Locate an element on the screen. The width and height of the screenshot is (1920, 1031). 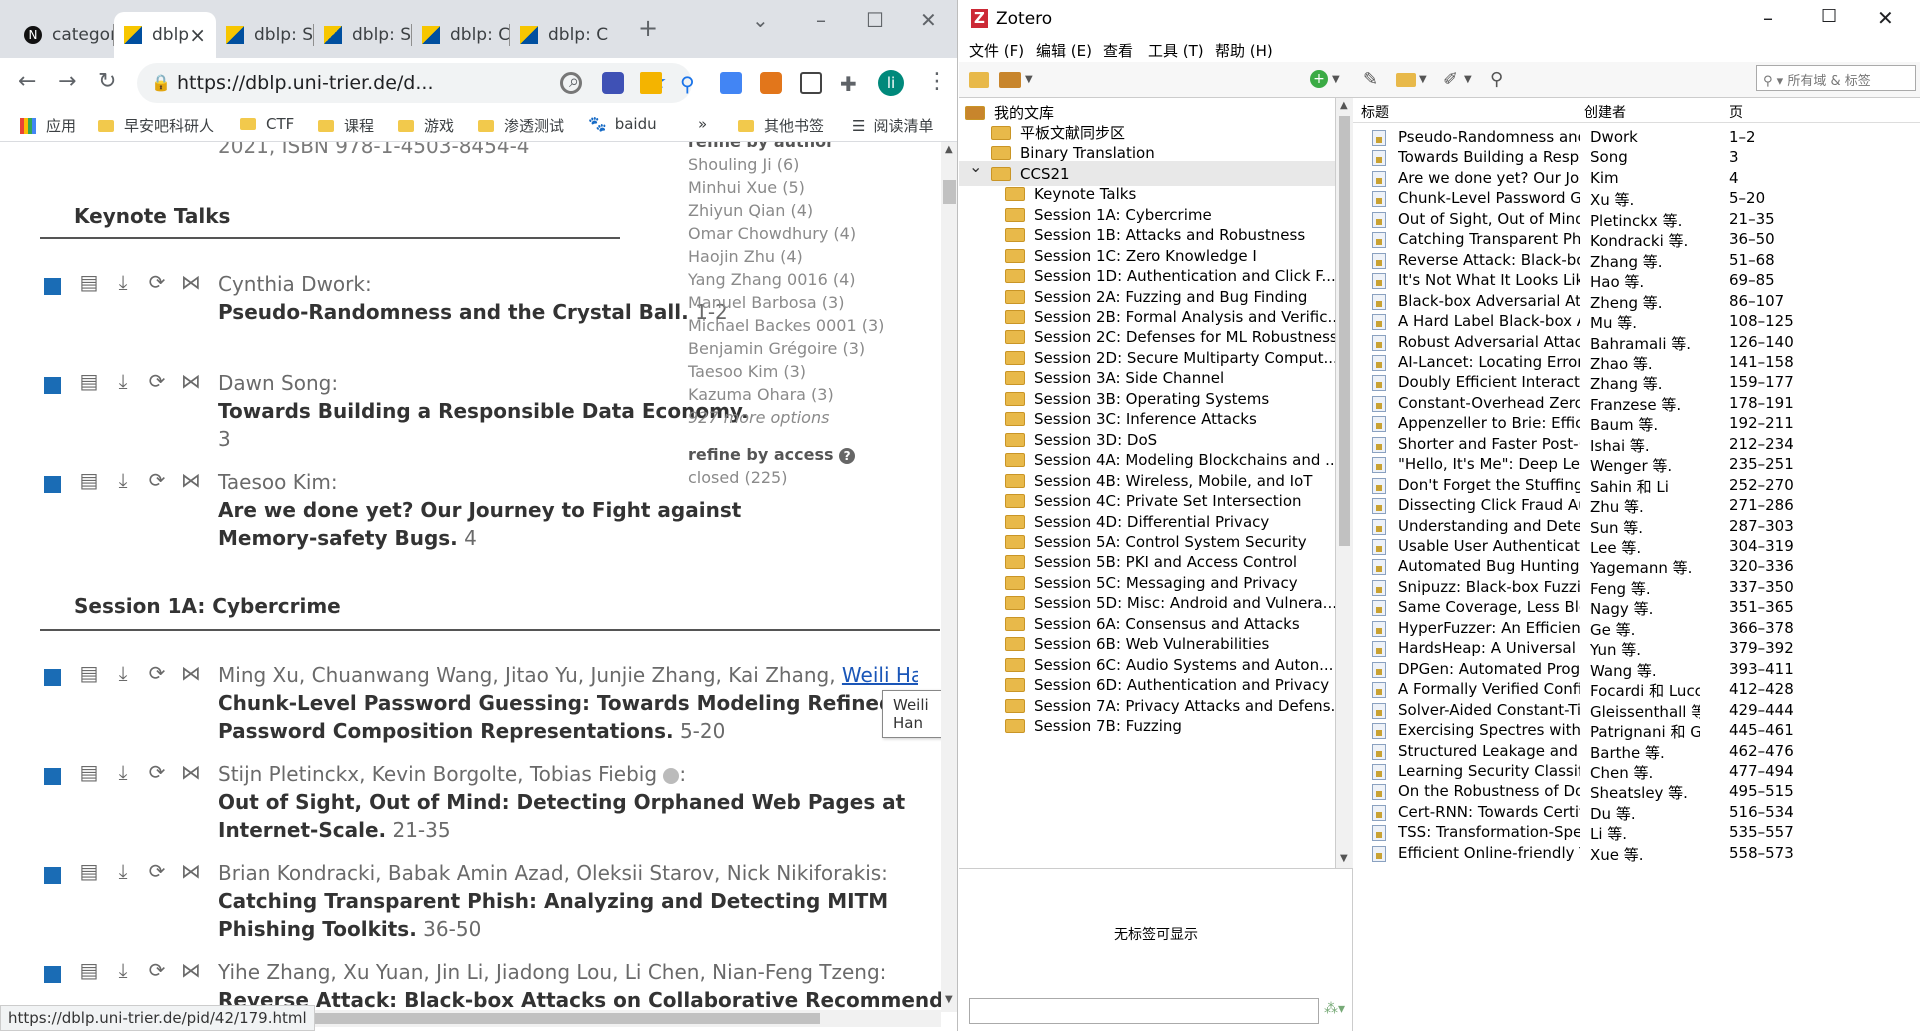
menu-file: 文件 (F) is located at coordinates (996, 50).